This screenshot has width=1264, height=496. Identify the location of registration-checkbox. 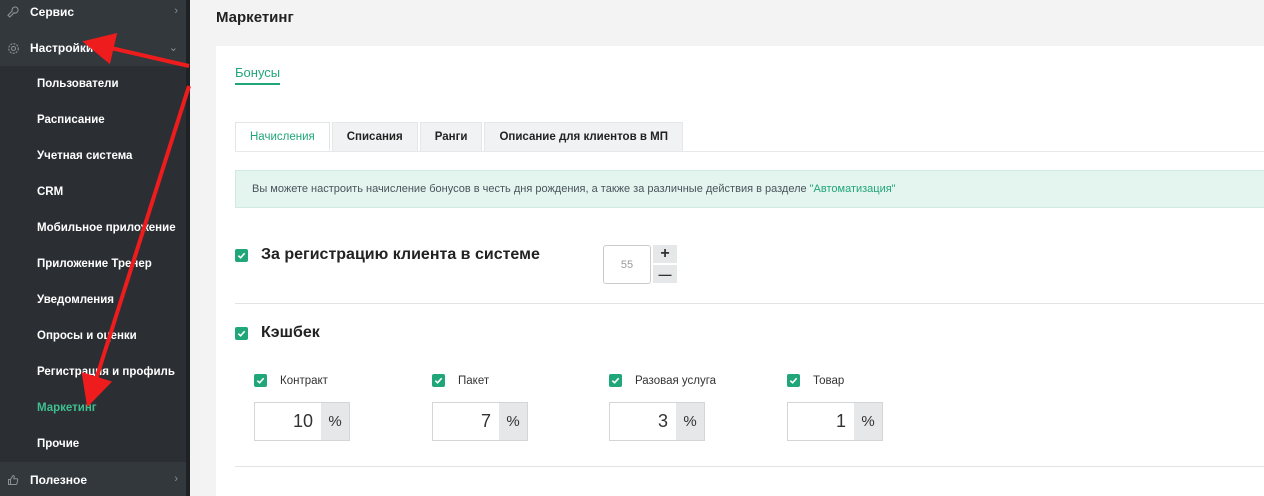
(241, 255).